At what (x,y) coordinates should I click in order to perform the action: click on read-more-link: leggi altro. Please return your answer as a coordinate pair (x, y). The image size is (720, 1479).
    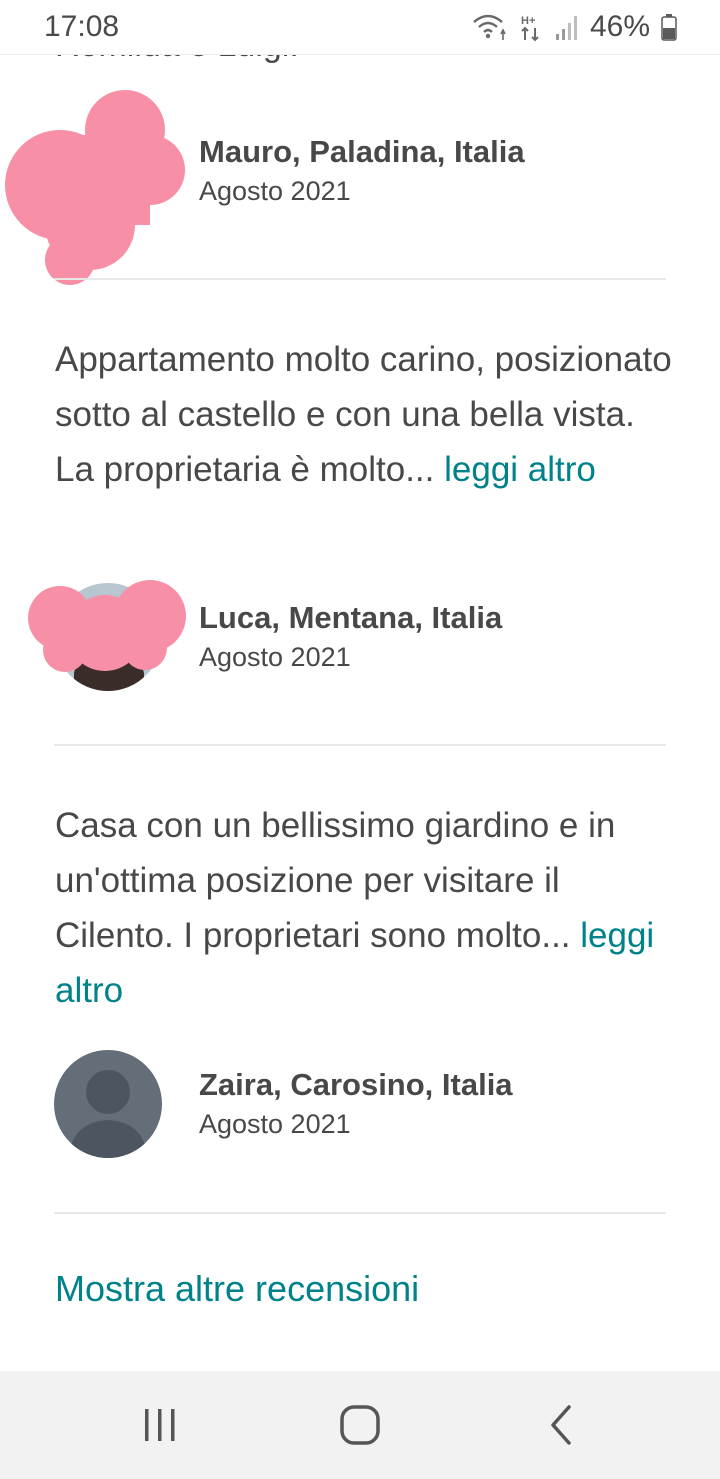
    Looking at the image, I should click on (520, 469).